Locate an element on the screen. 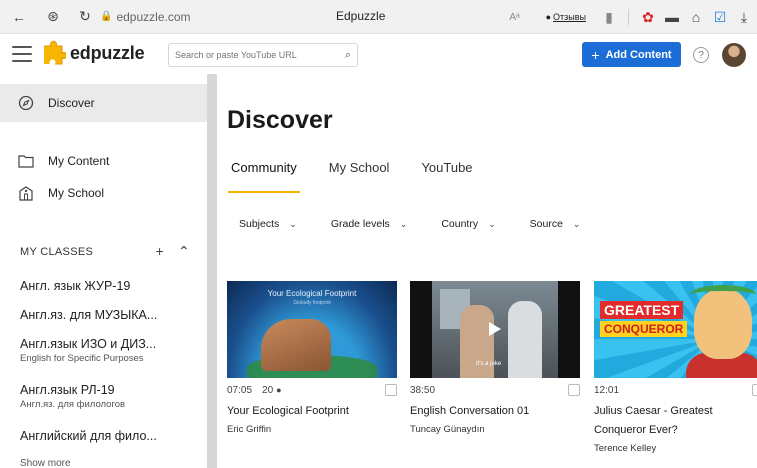 The height and width of the screenshot is (468, 757). school-icon is located at coordinates (26, 193).